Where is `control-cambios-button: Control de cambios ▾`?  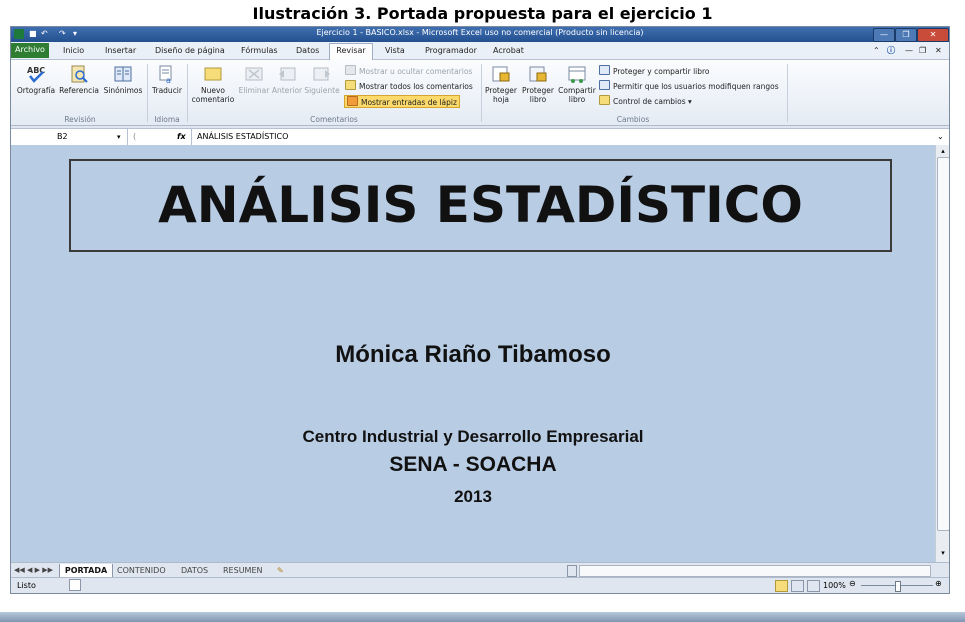 control-cambios-button: Control de cambios ▾ is located at coordinates (645, 100).